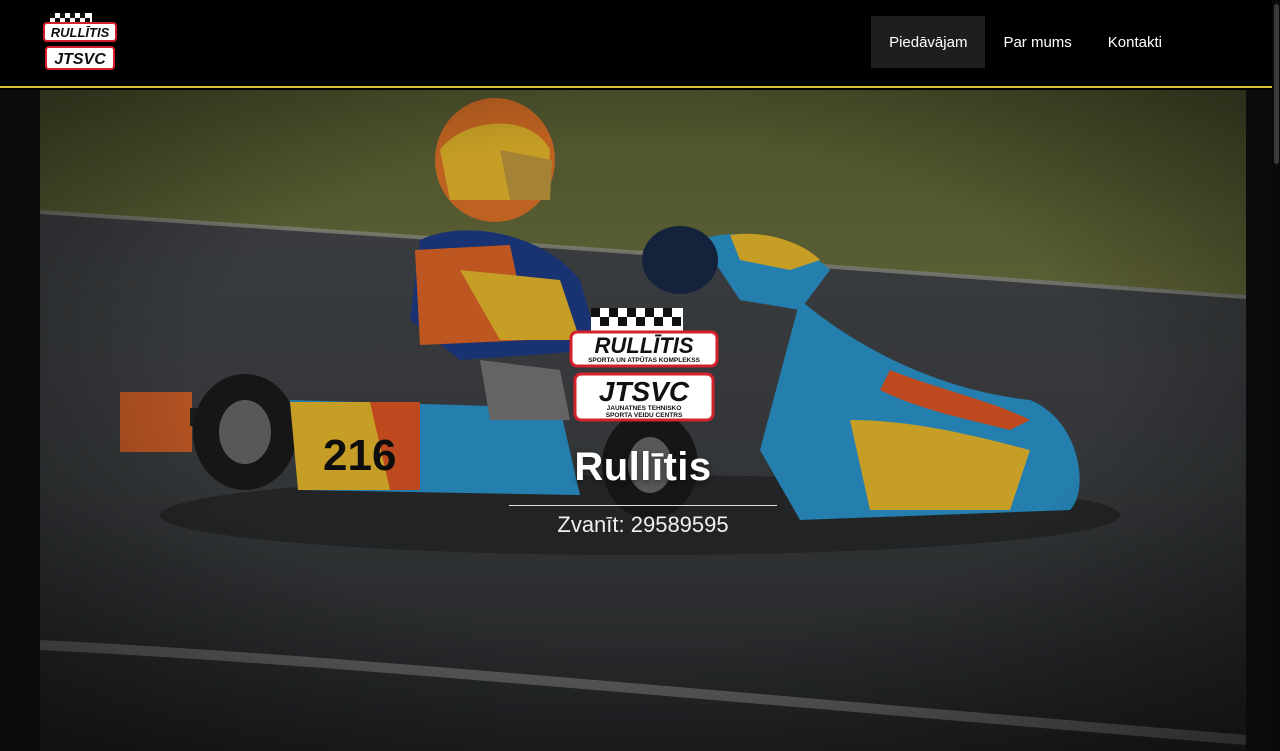  I want to click on svg-text: SPORTA UN ATPŪTAS KOMPLEKSS, so click(644, 360).